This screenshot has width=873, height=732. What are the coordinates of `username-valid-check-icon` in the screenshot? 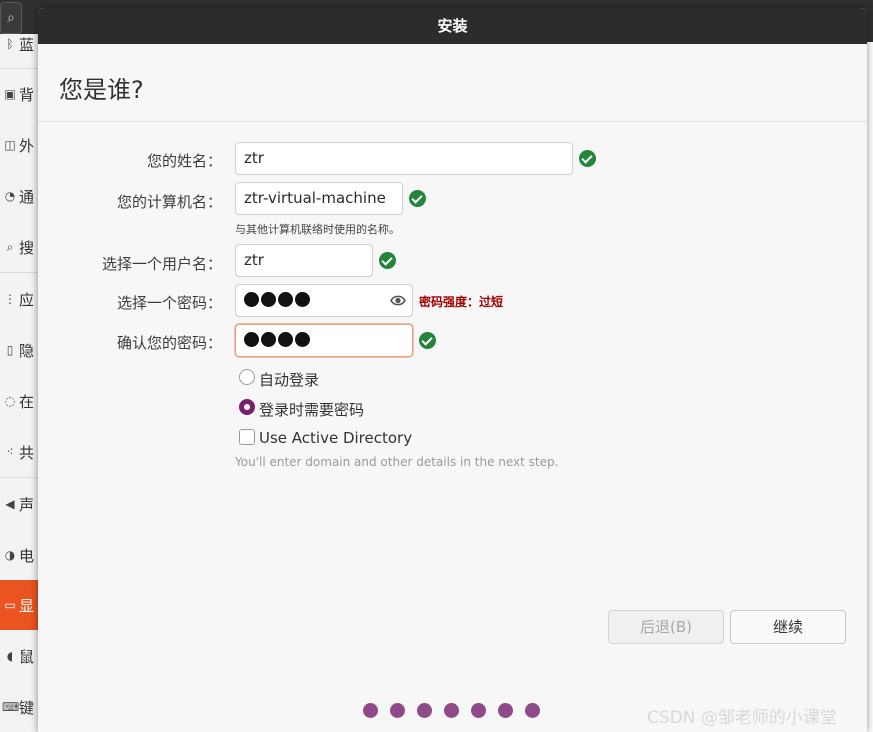 It's located at (387, 260).